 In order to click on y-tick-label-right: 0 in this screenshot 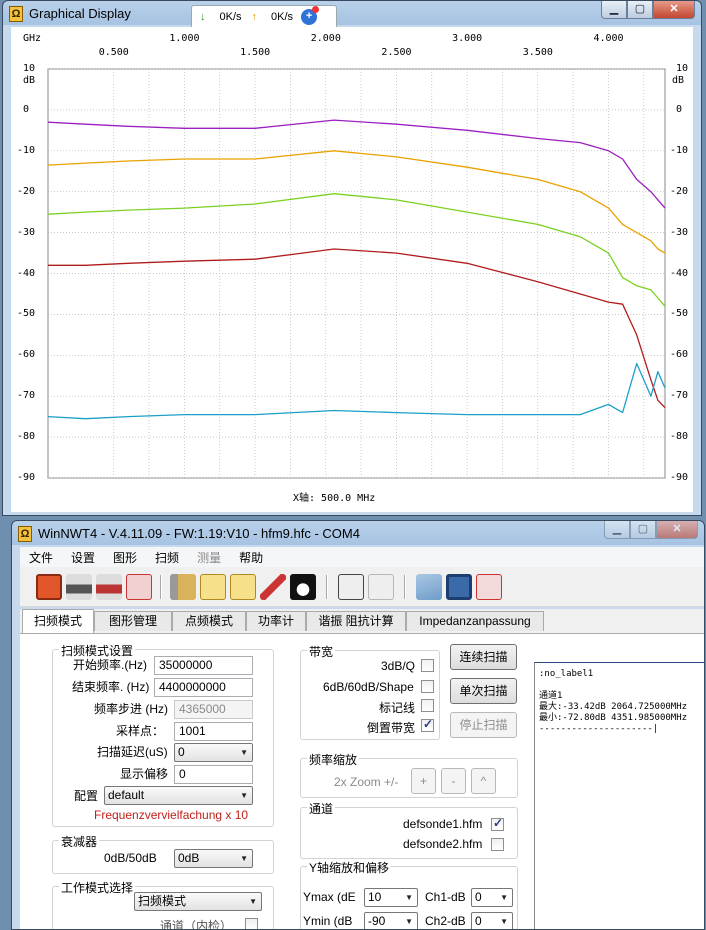, I will do `click(679, 109)`.